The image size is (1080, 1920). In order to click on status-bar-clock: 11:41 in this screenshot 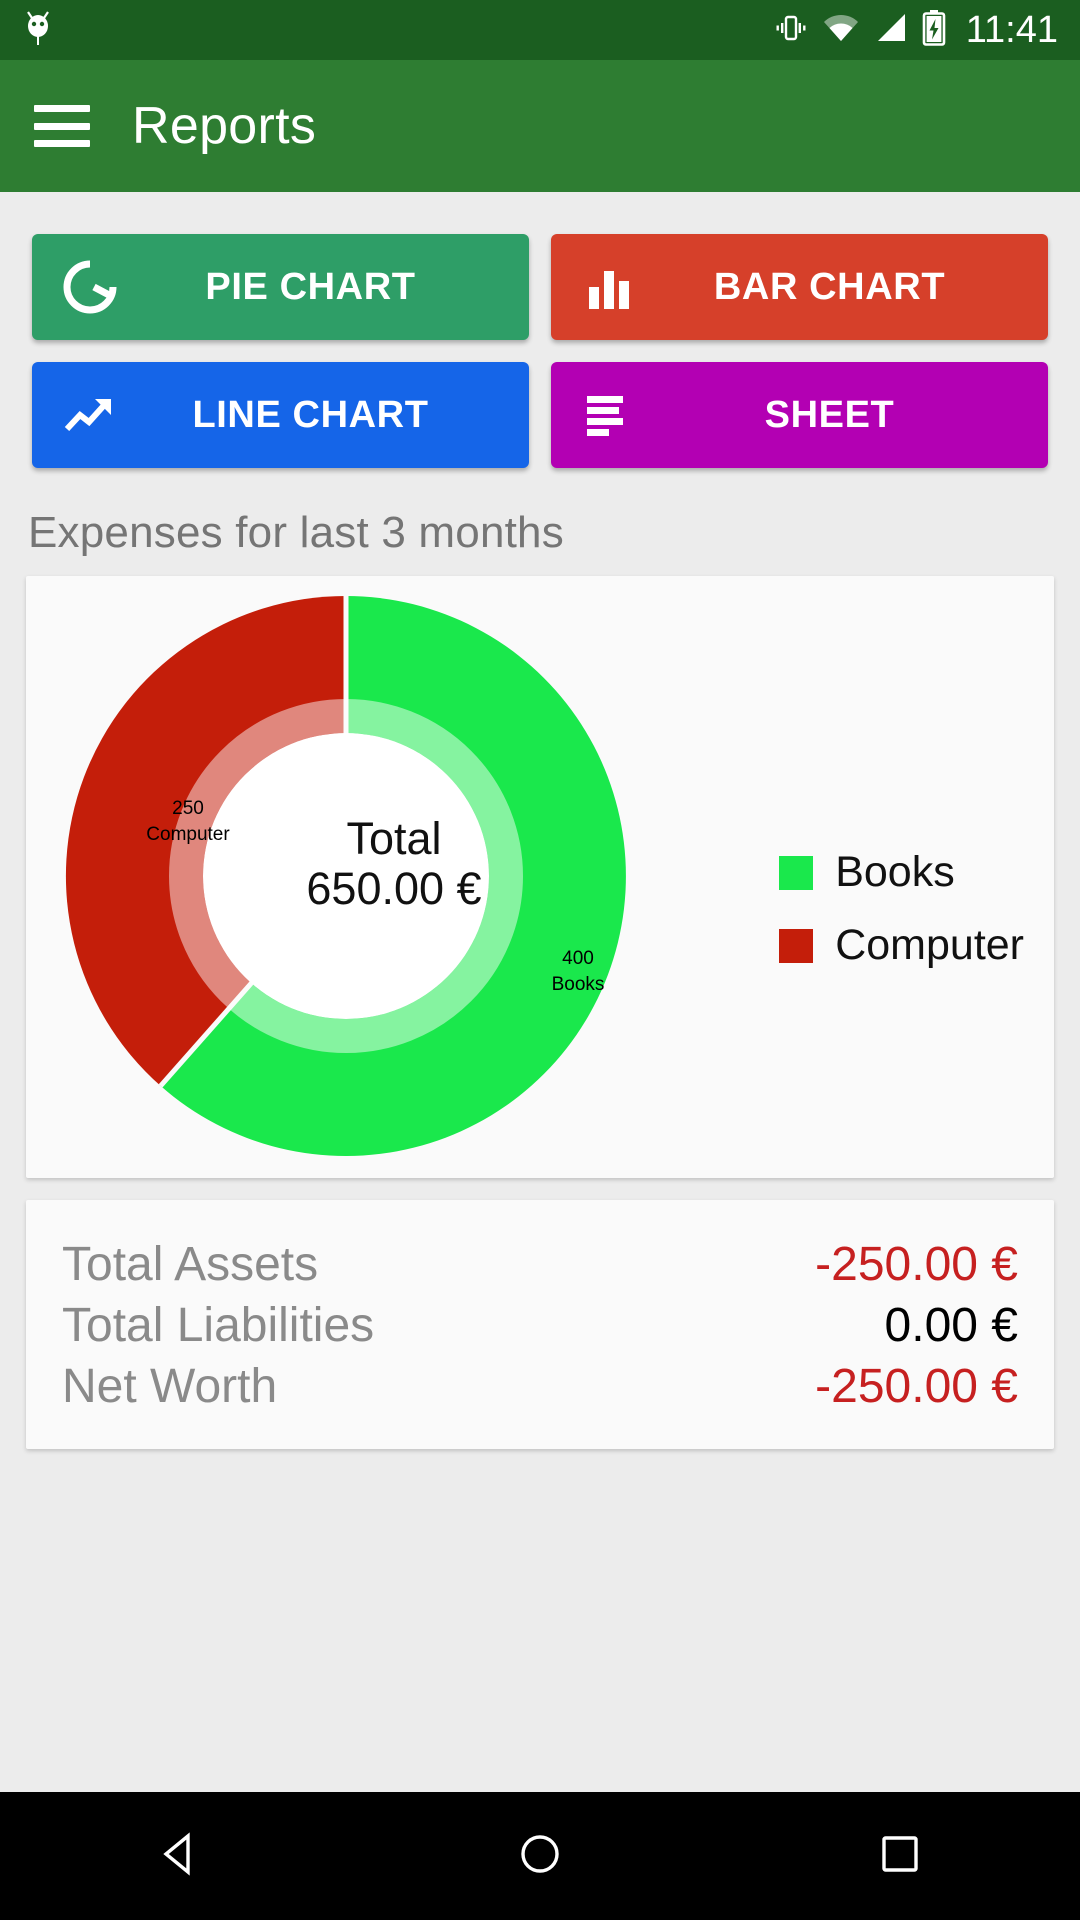, I will do `click(1011, 30)`.